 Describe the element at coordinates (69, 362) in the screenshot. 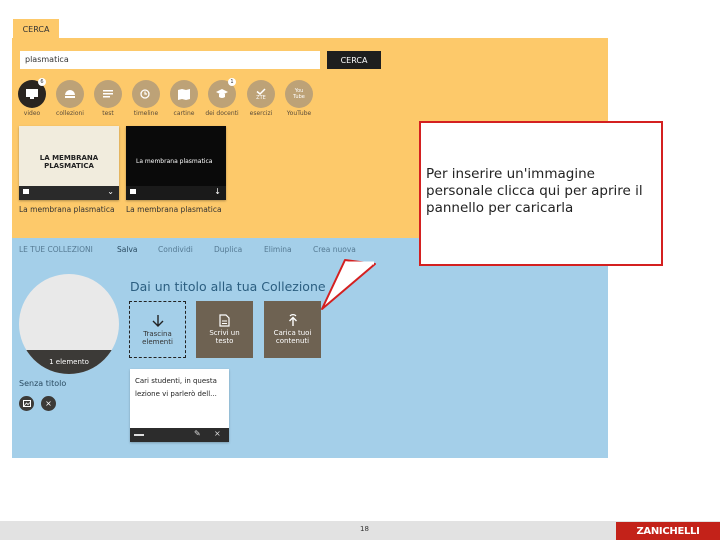

I see `element-count: 1 elemento` at that location.